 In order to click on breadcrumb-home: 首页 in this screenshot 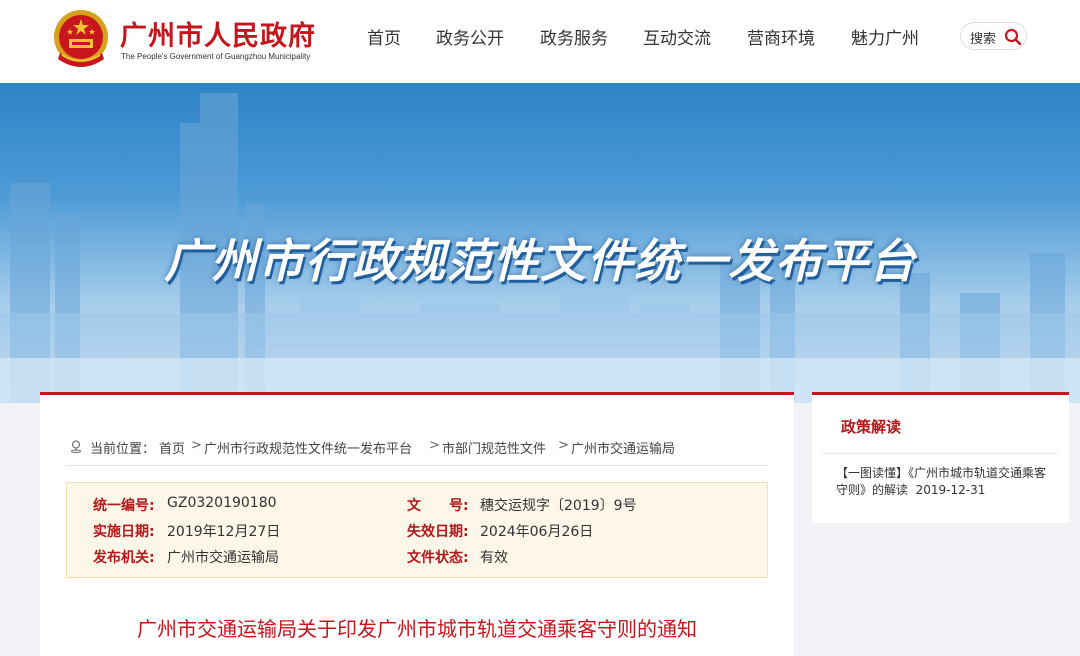, I will do `click(172, 447)`.